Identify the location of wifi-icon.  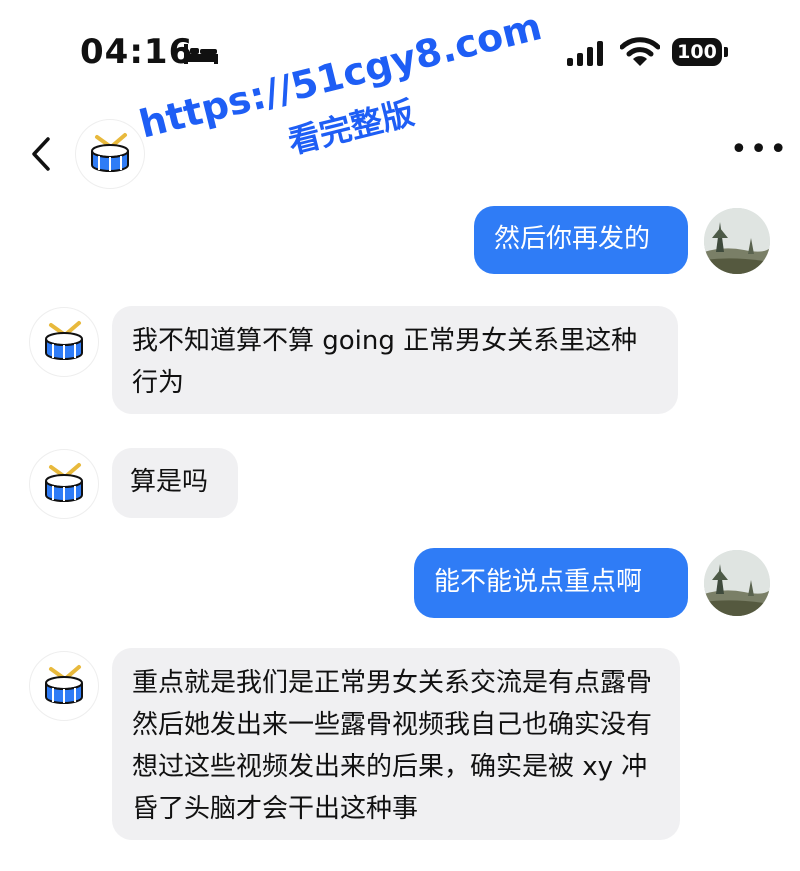
(640, 51).